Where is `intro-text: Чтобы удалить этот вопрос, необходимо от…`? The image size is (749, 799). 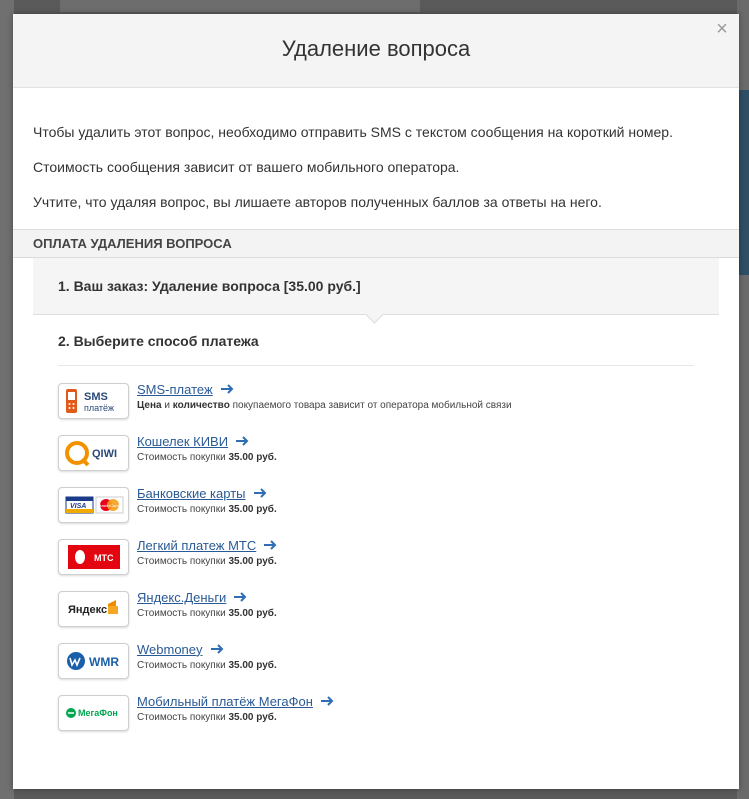 intro-text: Чтобы удалить этот вопрос, необходимо от… is located at coordinates (376, 149).